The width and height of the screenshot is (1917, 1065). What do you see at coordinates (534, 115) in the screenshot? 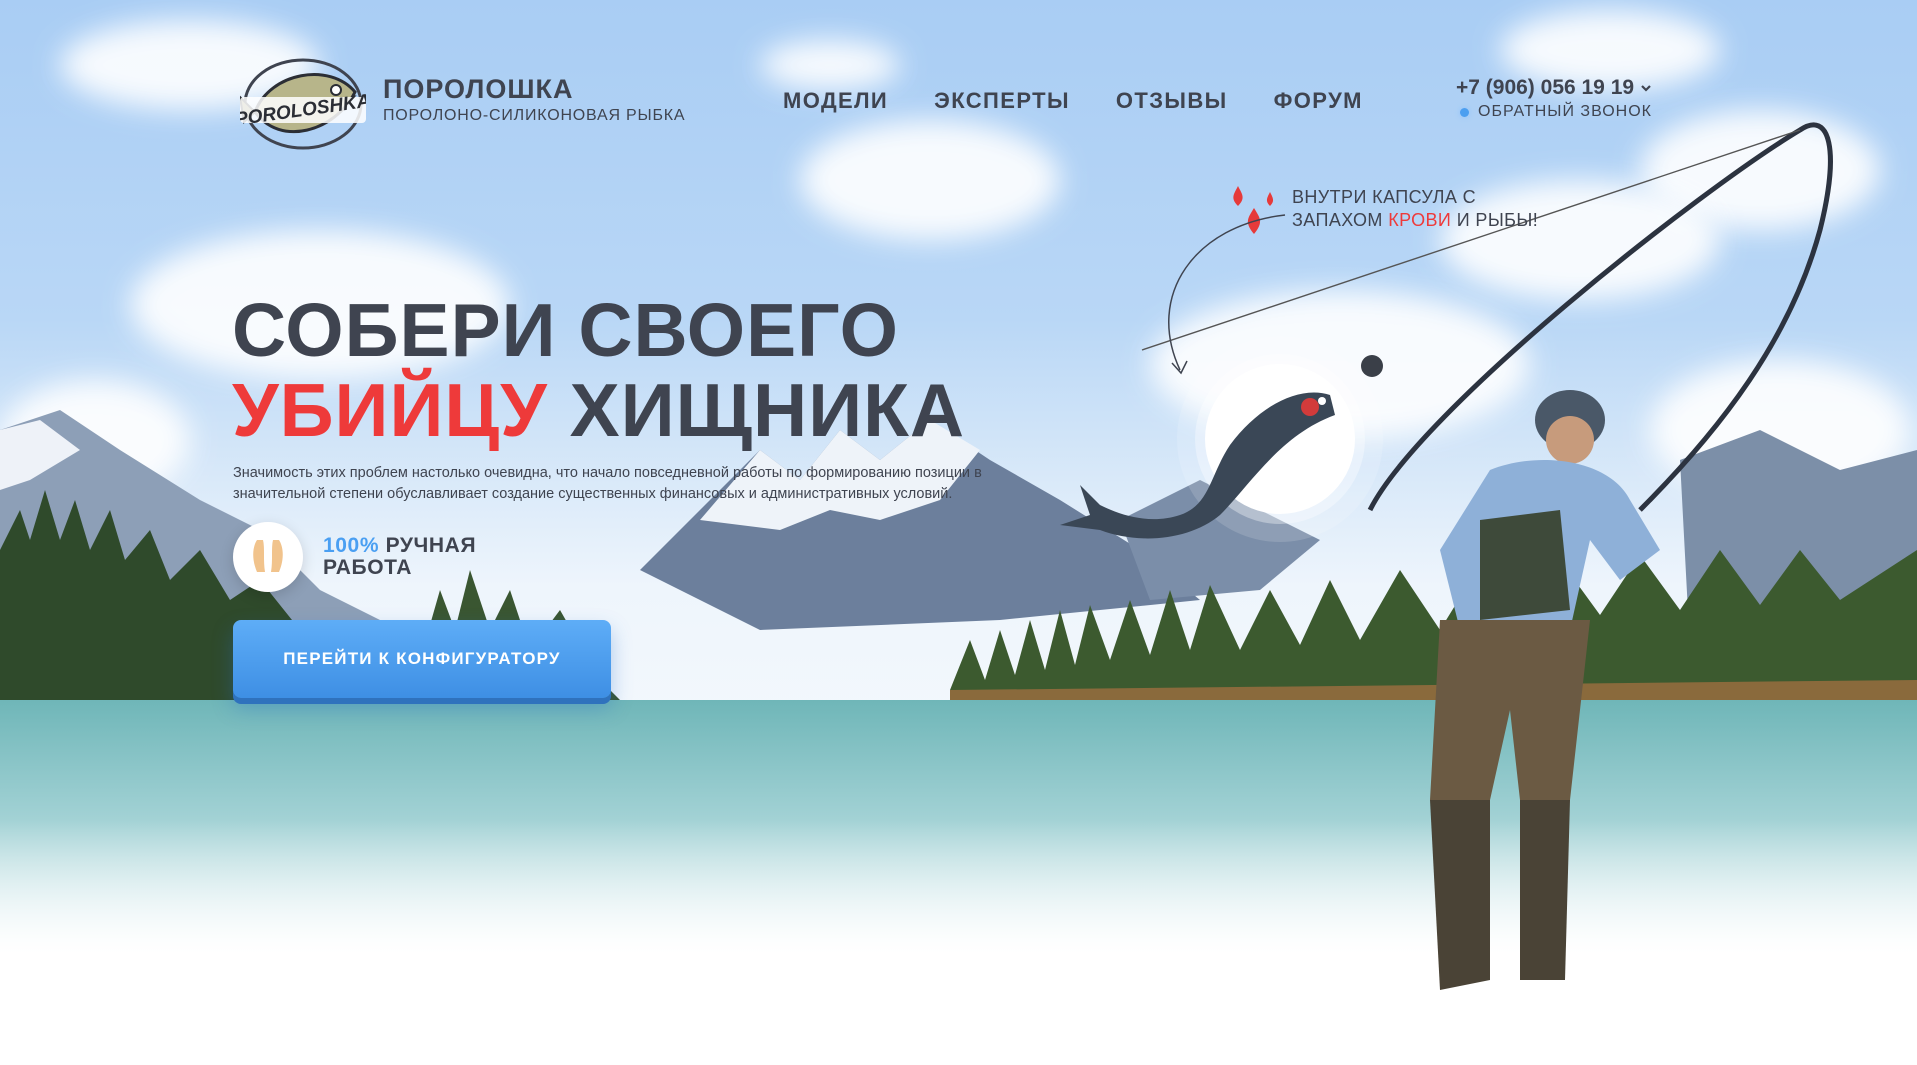
I see `brand-subtitle: ПОРОЛОНО-СИЛИКОНОВАЯ РЫБКА` at bounding box center [534, 115].